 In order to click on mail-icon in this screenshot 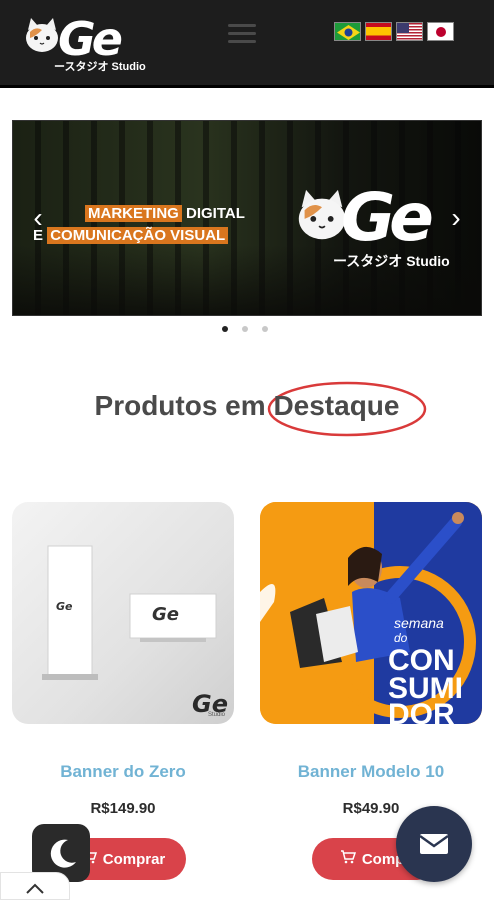, I will do `click(434, 844)`.